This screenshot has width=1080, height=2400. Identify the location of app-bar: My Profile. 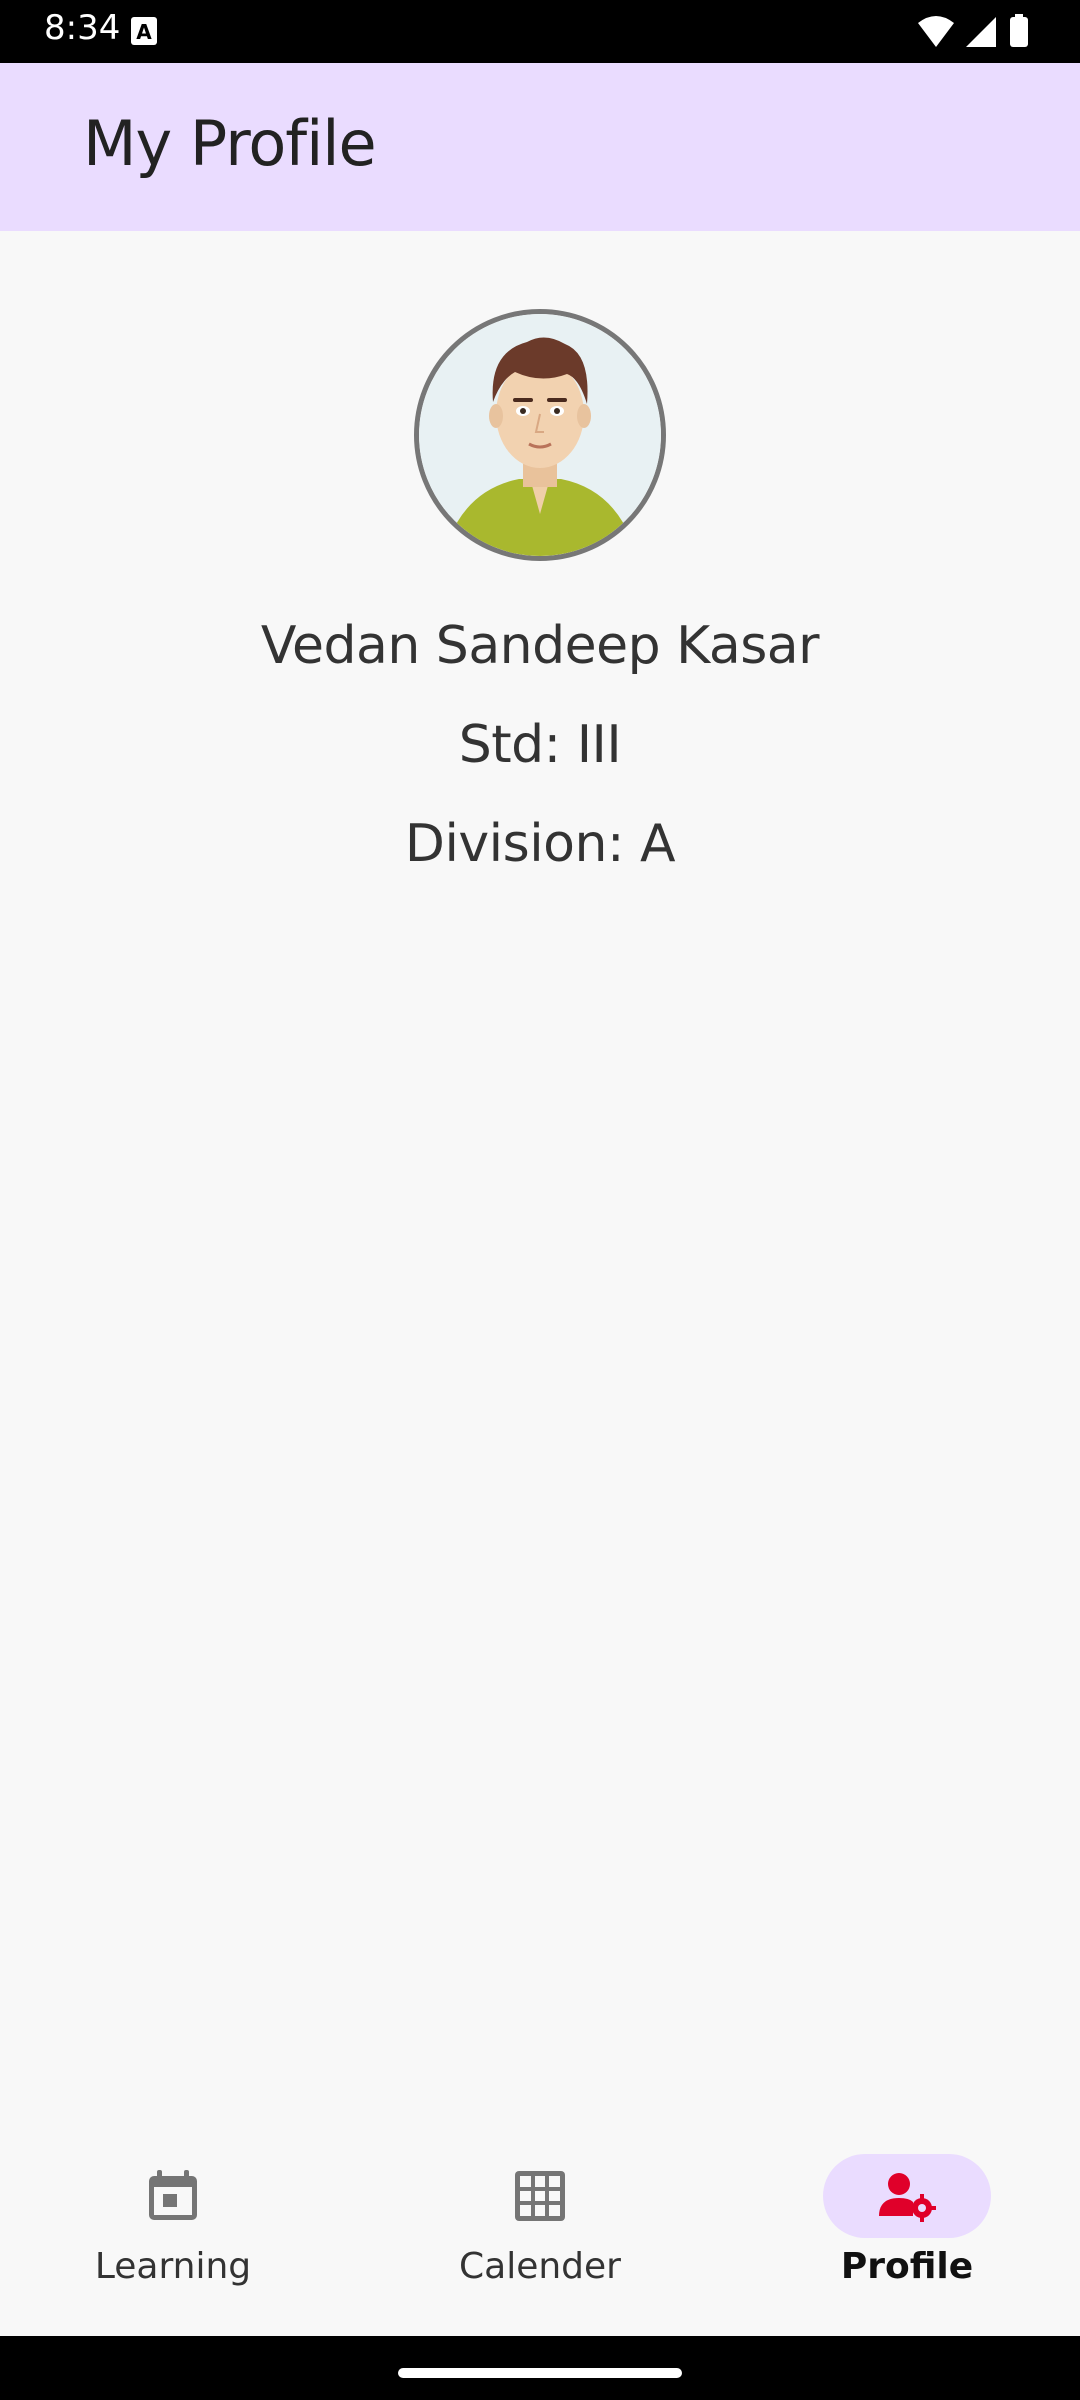
(540, 147).